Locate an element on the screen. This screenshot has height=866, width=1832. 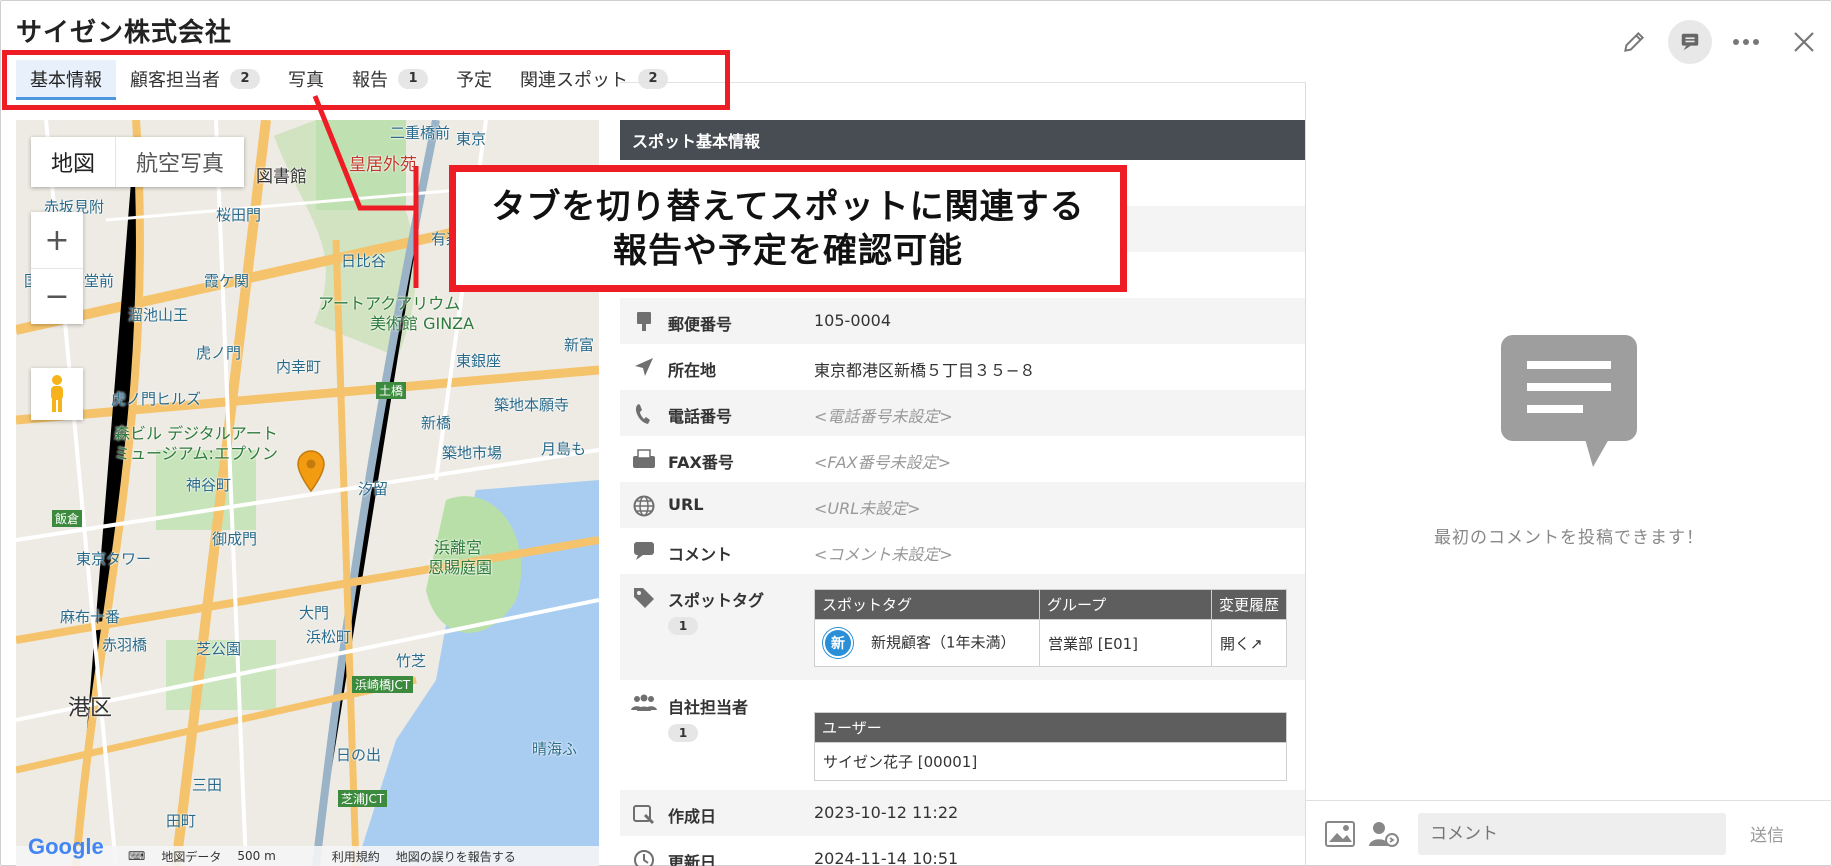
map-label: 竹芝 is located at coordinates (411, 661).